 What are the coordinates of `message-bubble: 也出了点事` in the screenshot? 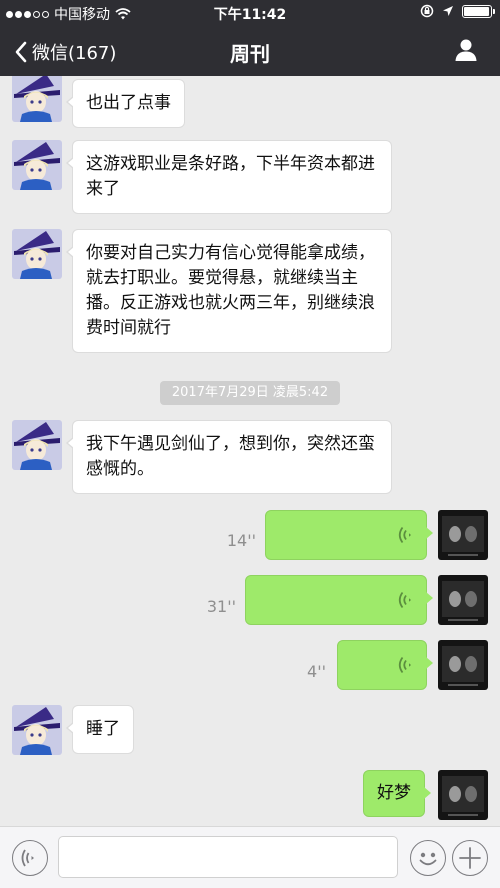 It's located at (125, 103).